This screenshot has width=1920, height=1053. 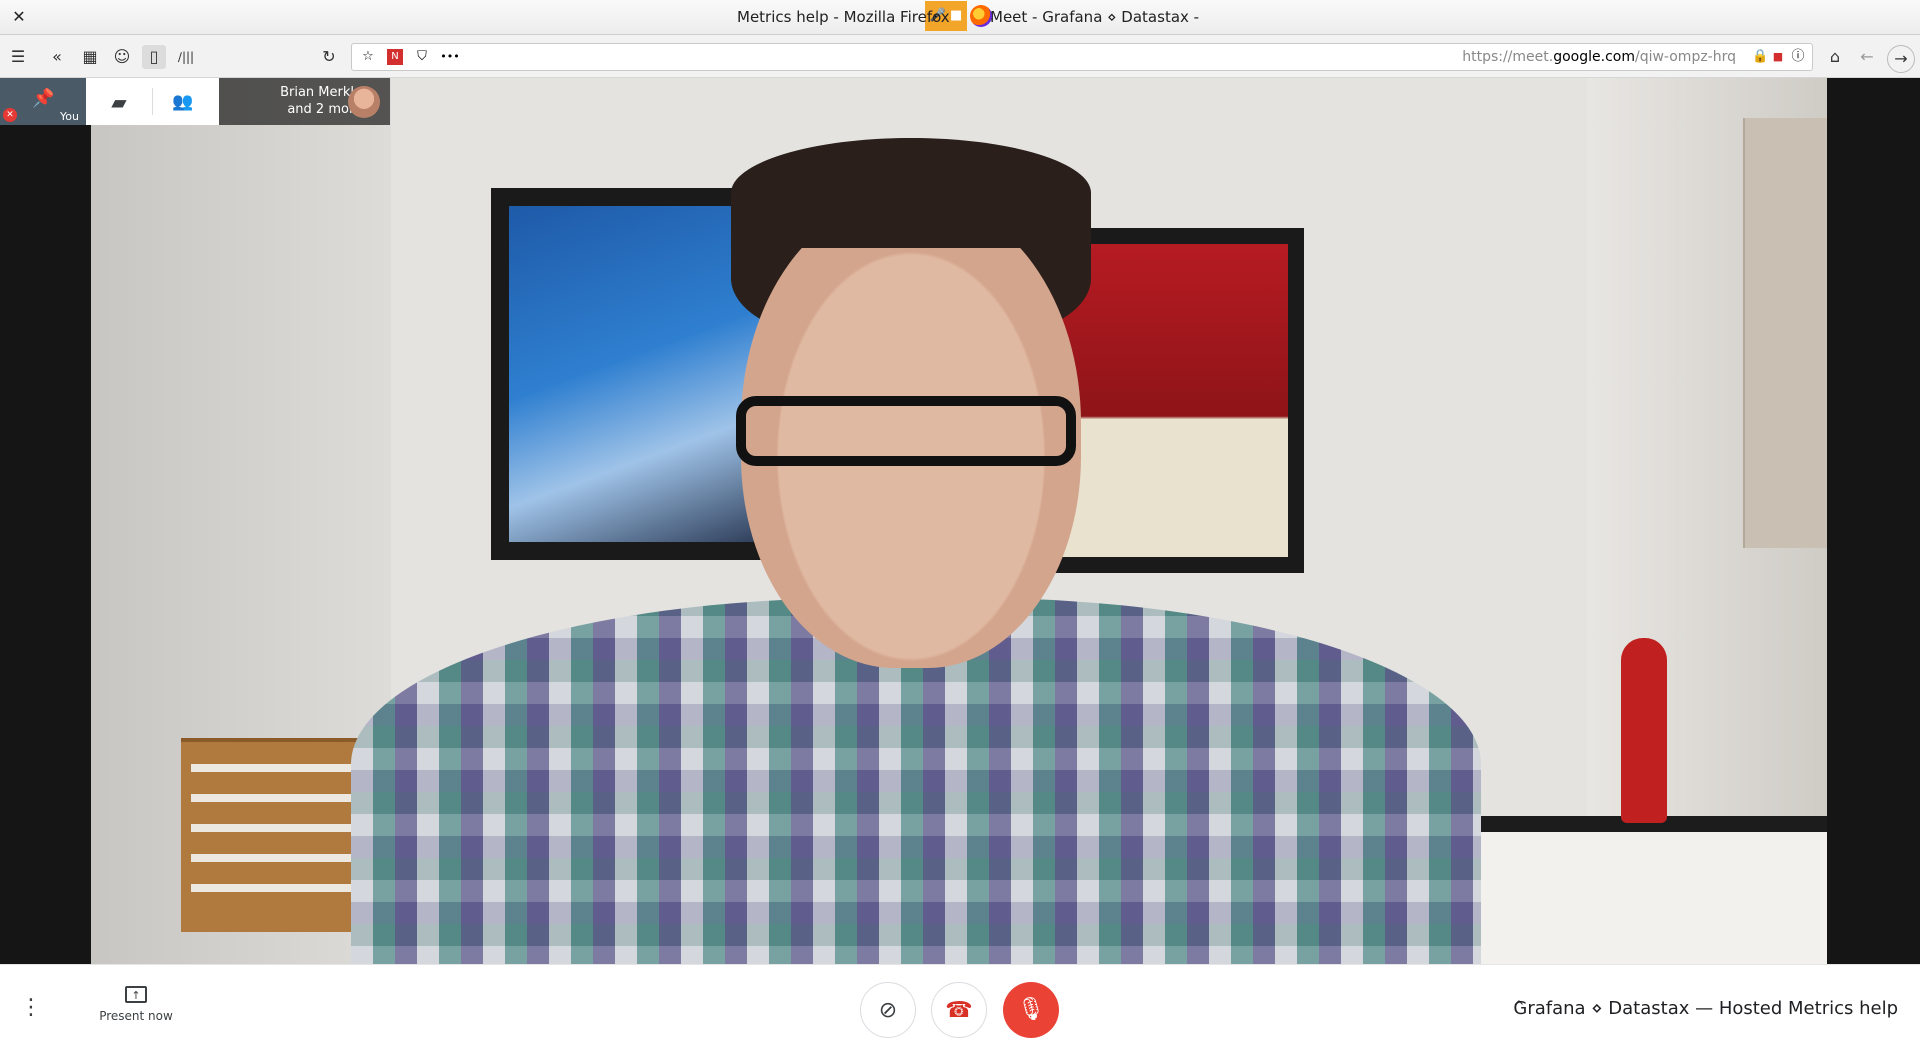 What do you see at coordinates (911, 193) in the screenshot?
I see `video-person-hair-top` at bounding box center [911, 193].